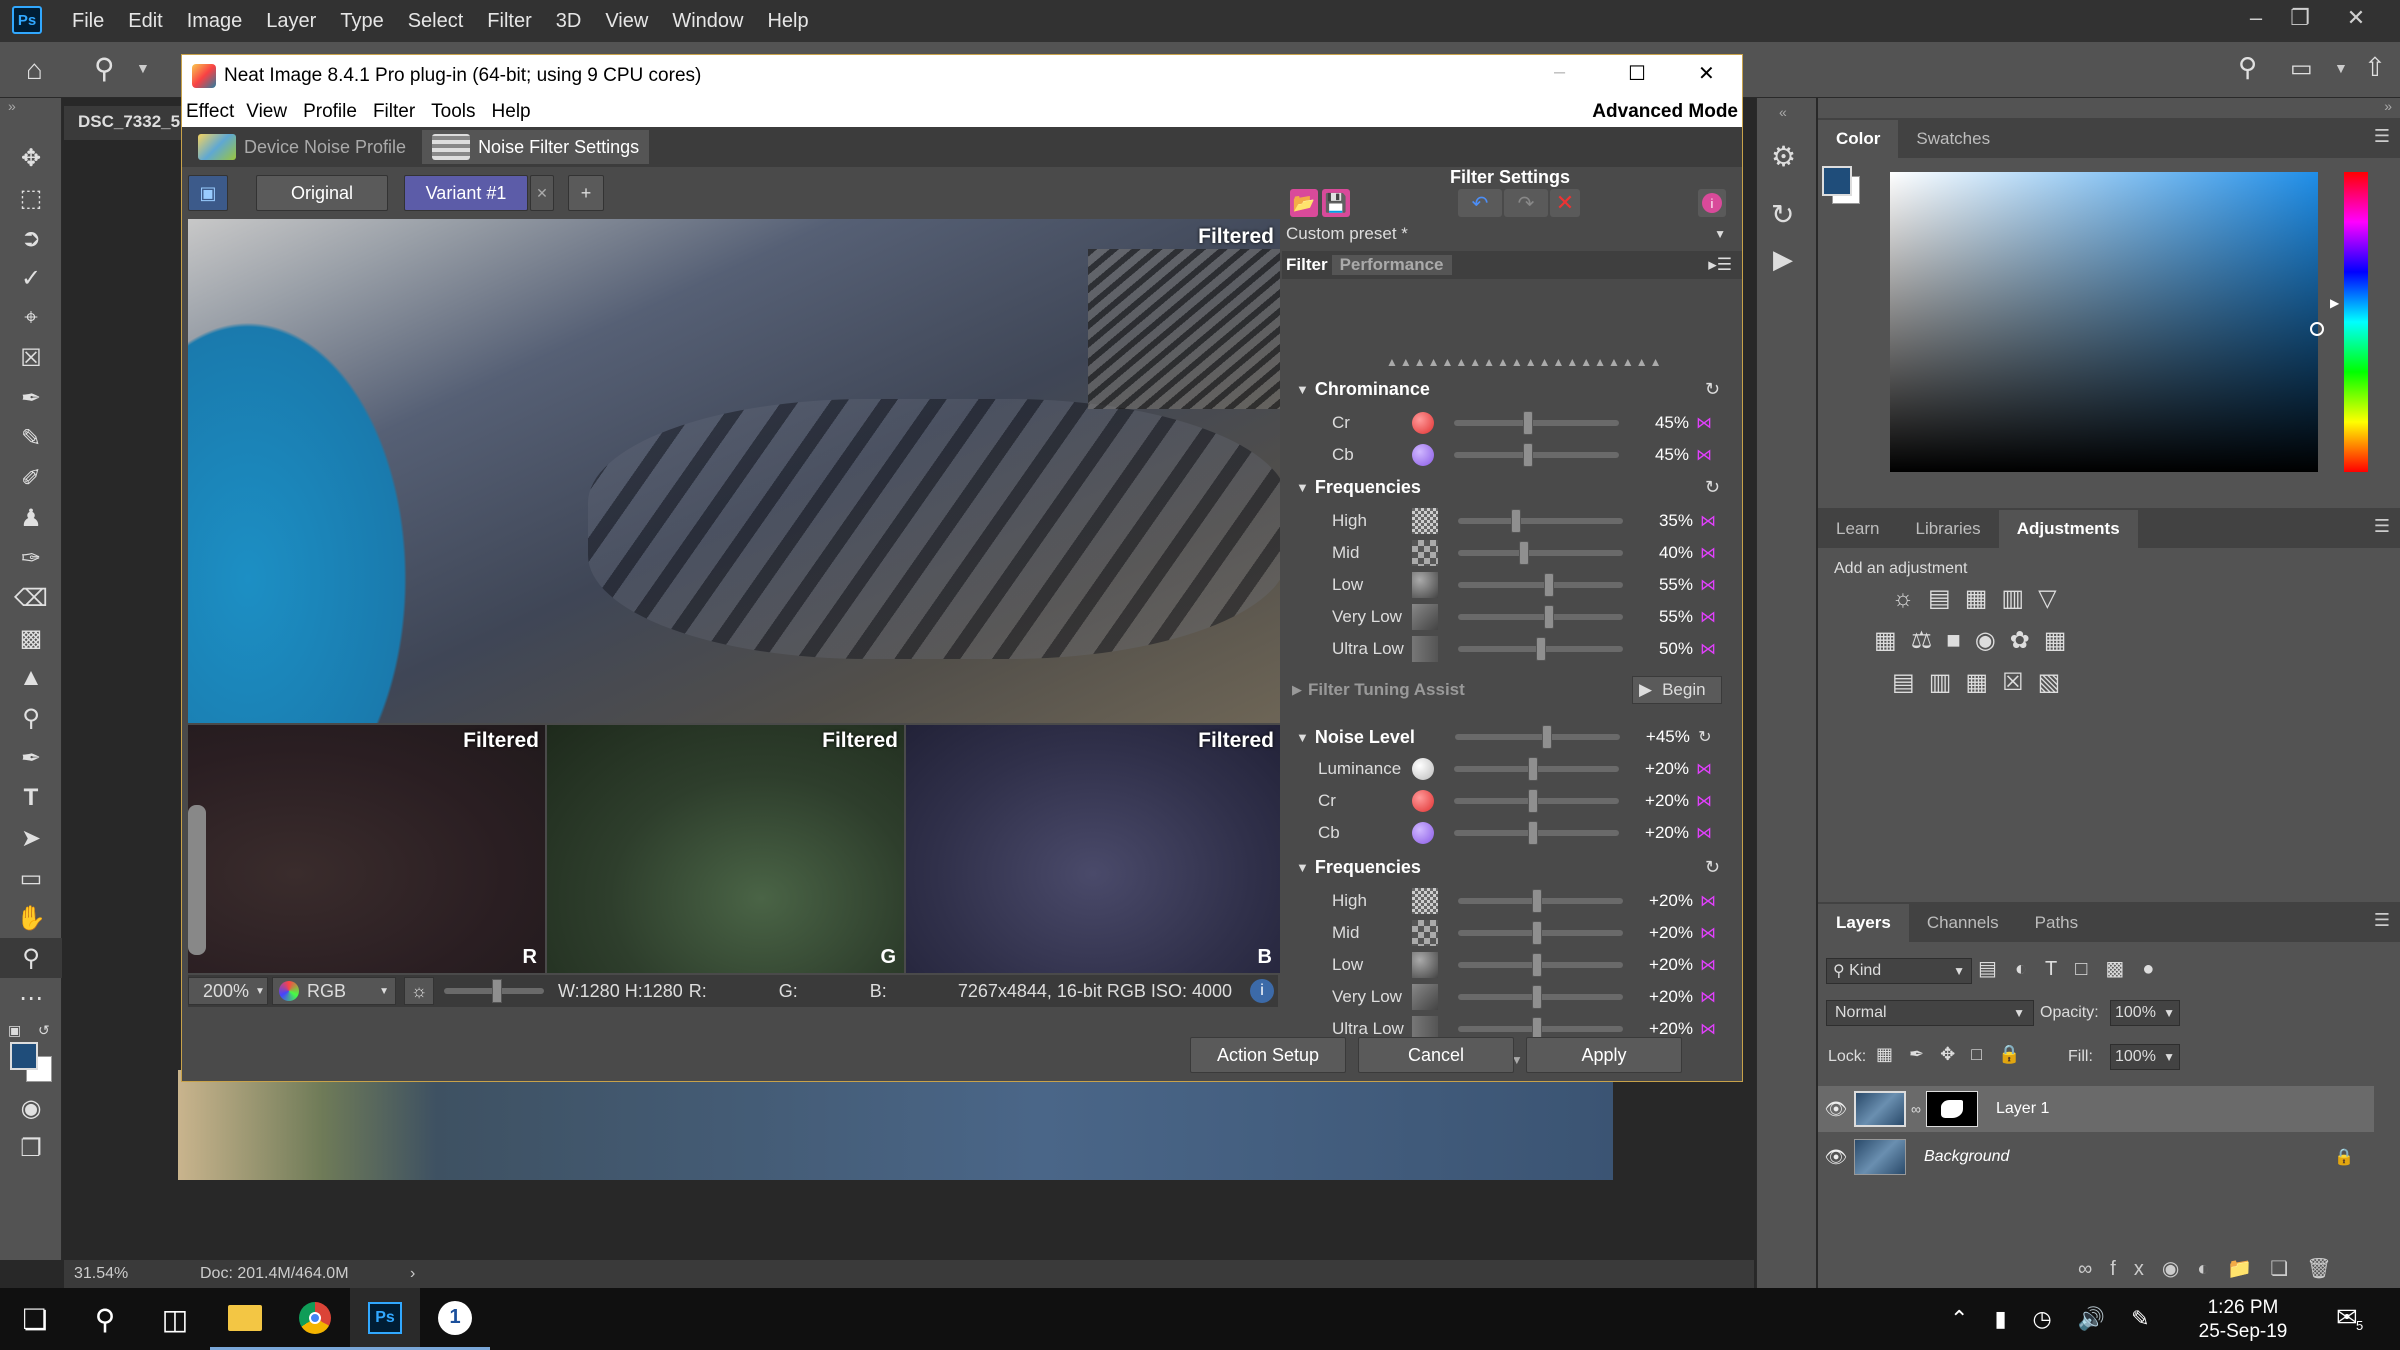 The image size is (2400, 1350). What do you see at coordinates (2068, 529) in the screenshot?
I see `tab-adjustments: Adjustments` at bounding box center [2068, 529].